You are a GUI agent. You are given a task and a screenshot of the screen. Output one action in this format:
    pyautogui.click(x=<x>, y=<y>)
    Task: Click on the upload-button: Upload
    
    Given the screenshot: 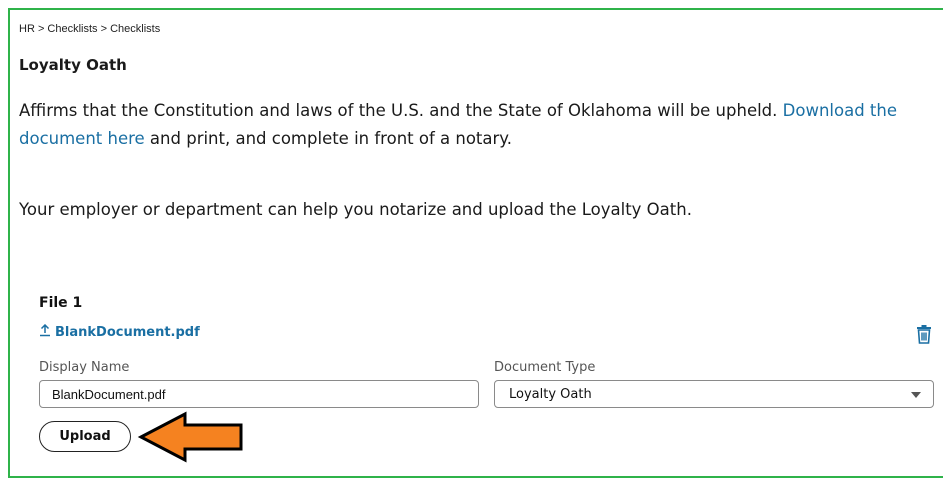 What is the action you would take?
    pyautogui.click(x=85, y=436)
    